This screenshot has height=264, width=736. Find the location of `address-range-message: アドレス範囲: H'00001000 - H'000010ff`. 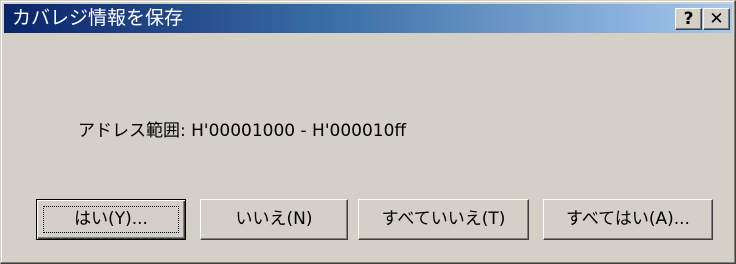

address-range-message: アドレス範囲: H'00001000 - H'000010ff is located at coordinates (242, 131).